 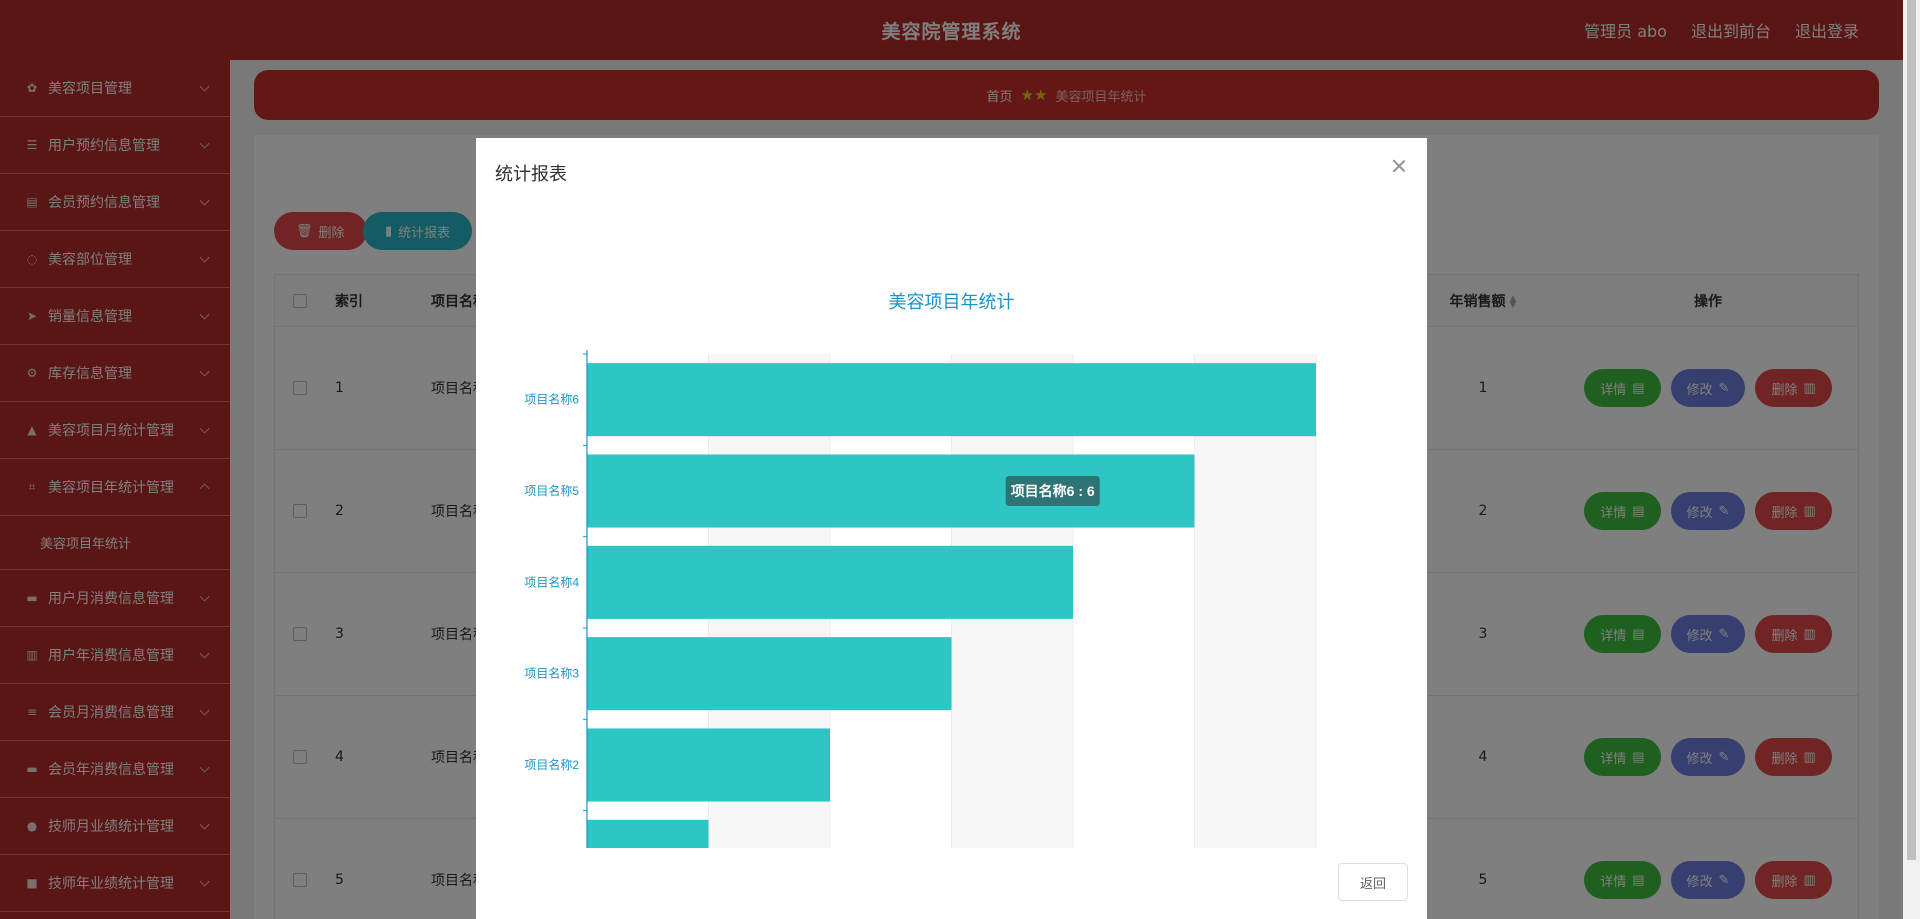 What do you see at coordinates (1911, 430) in the screenshot?
I see `scrollbar-thumb` at bounding box center [1911, 430].